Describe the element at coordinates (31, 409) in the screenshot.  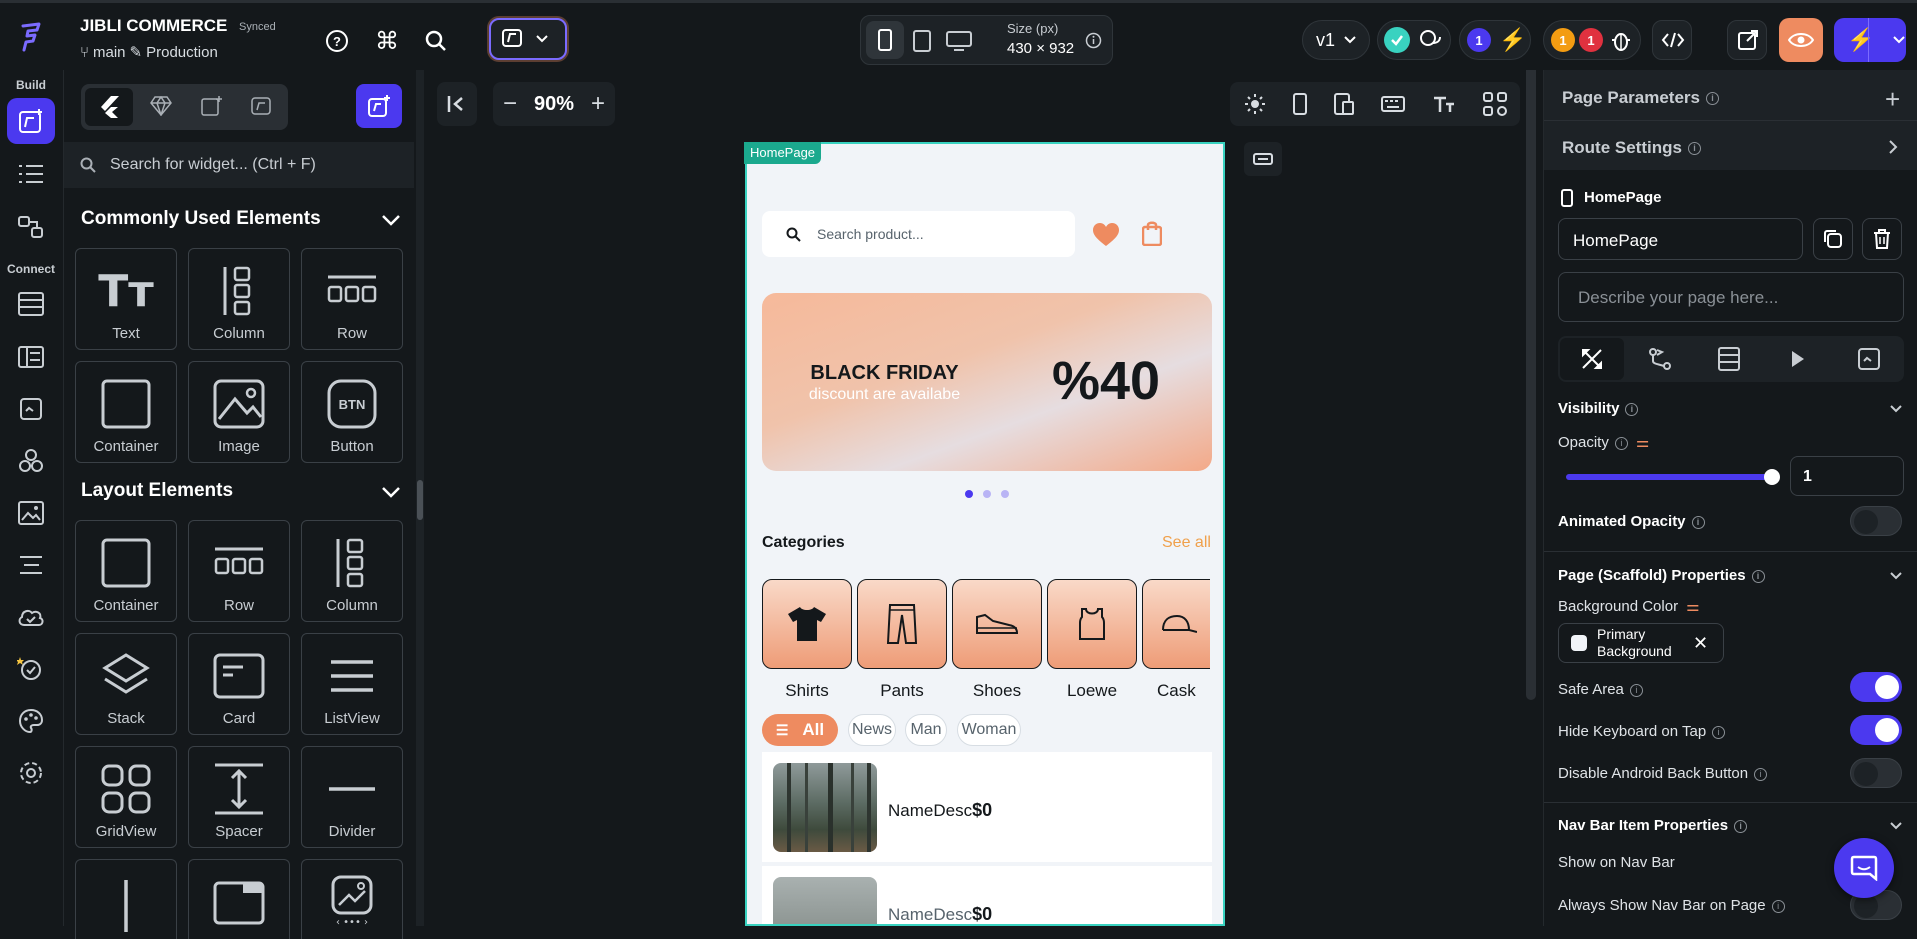
I see `app-state-icon` at that location.